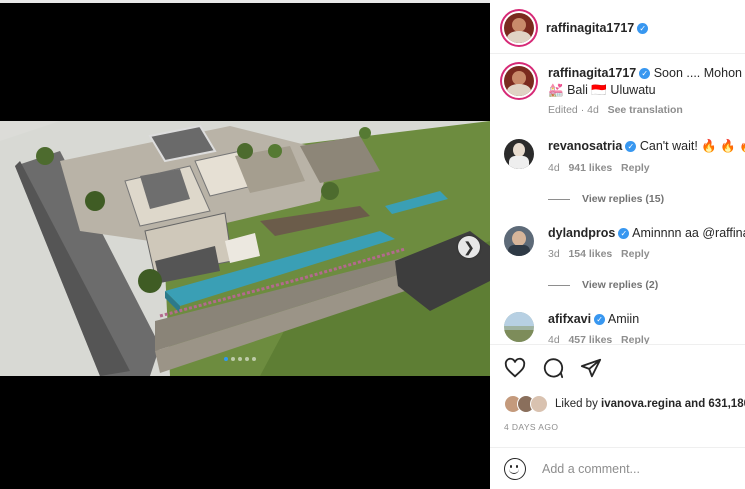  I want to click on carousel-next-button: ❯, so click(469, 247).